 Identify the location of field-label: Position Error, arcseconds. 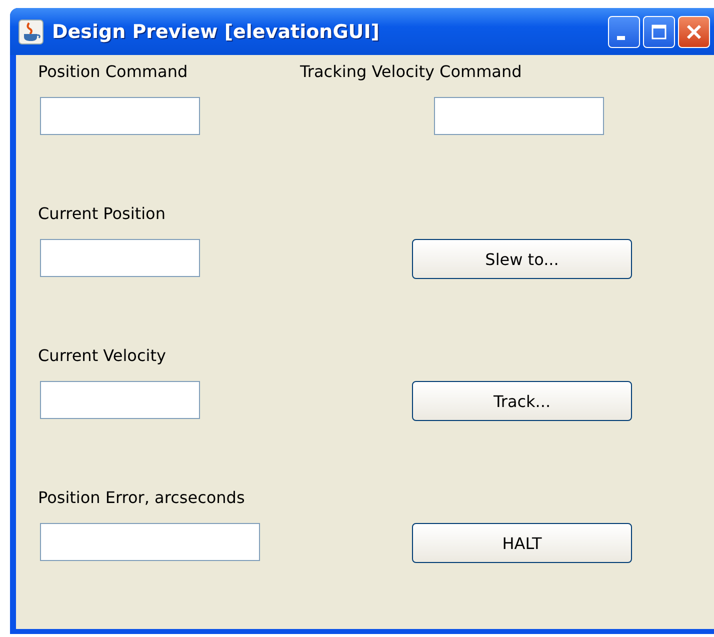
(142, 498).